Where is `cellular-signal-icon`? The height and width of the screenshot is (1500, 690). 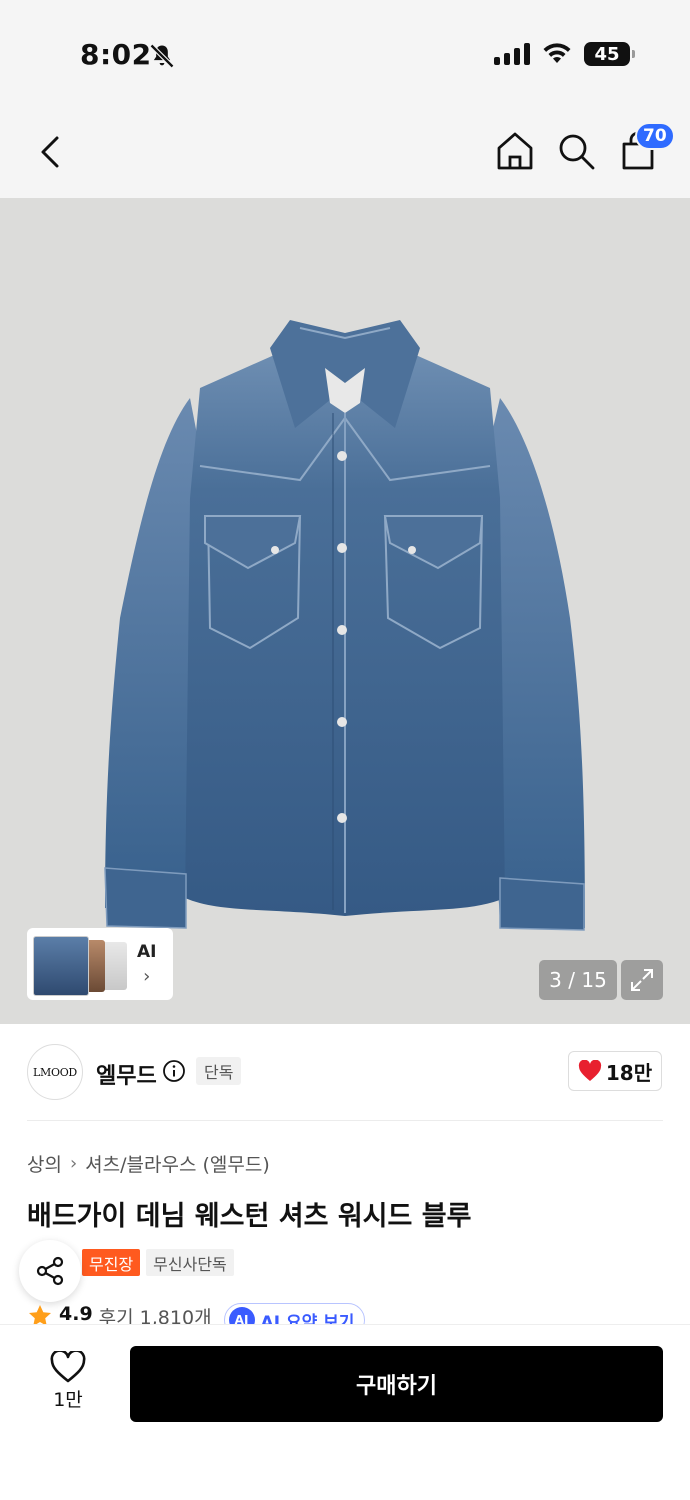
cellular-signal-icon is located at coordinates (512, 54).